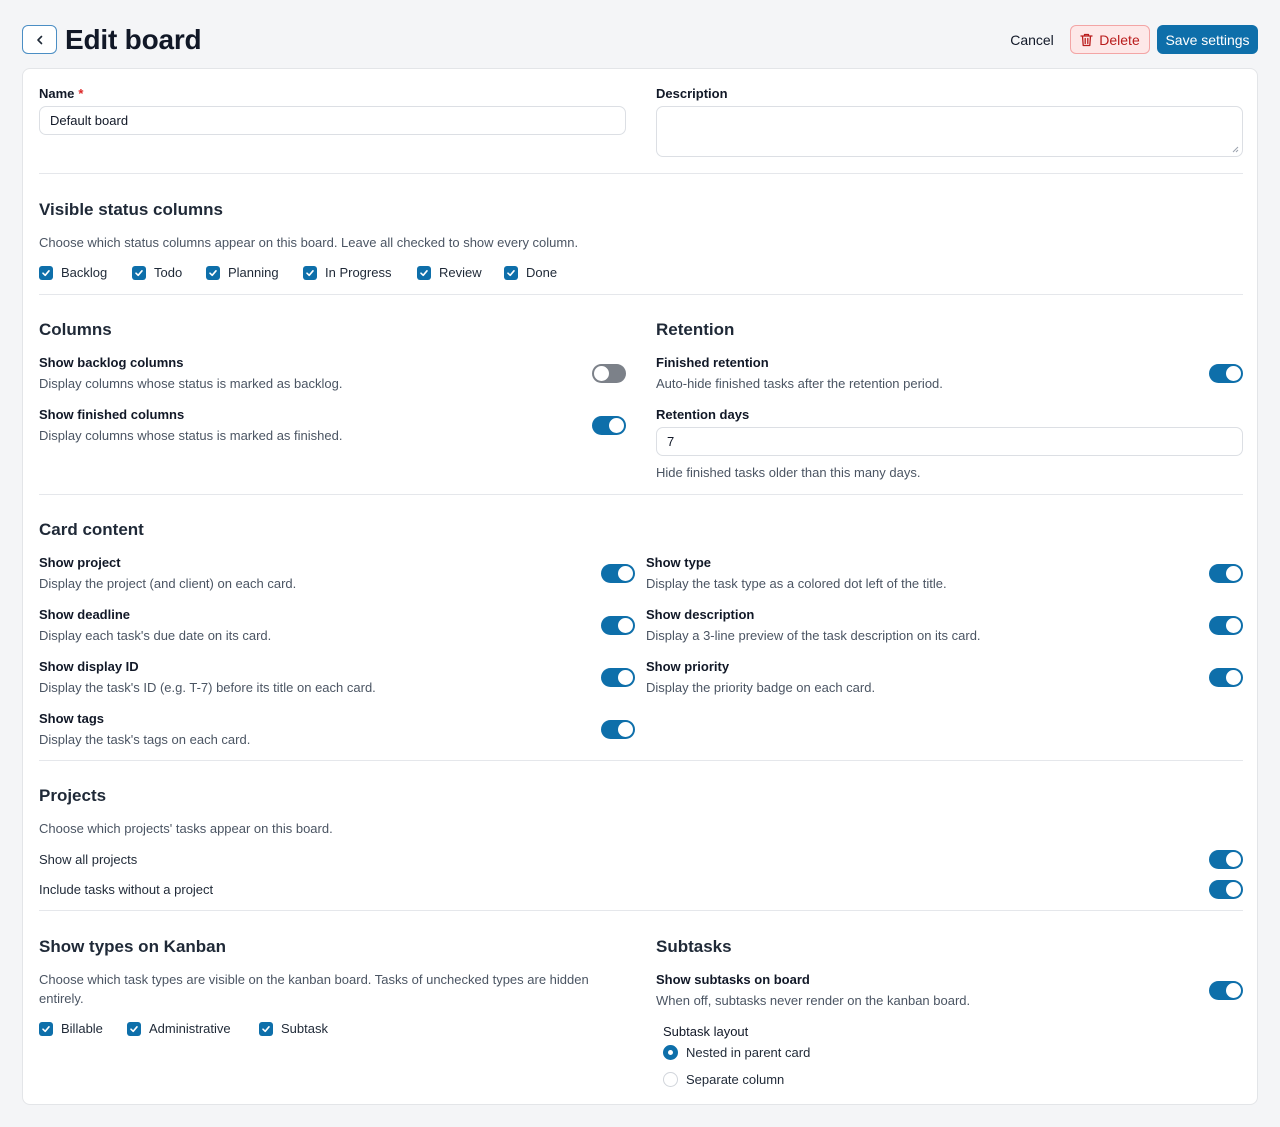 Image resolution: width=1280 pixels, height=1127 pixels. What do you see at coordinates (618, 625) in the screenshot?
I see `show-deadline-toggle` at bounding box center [618, 625].